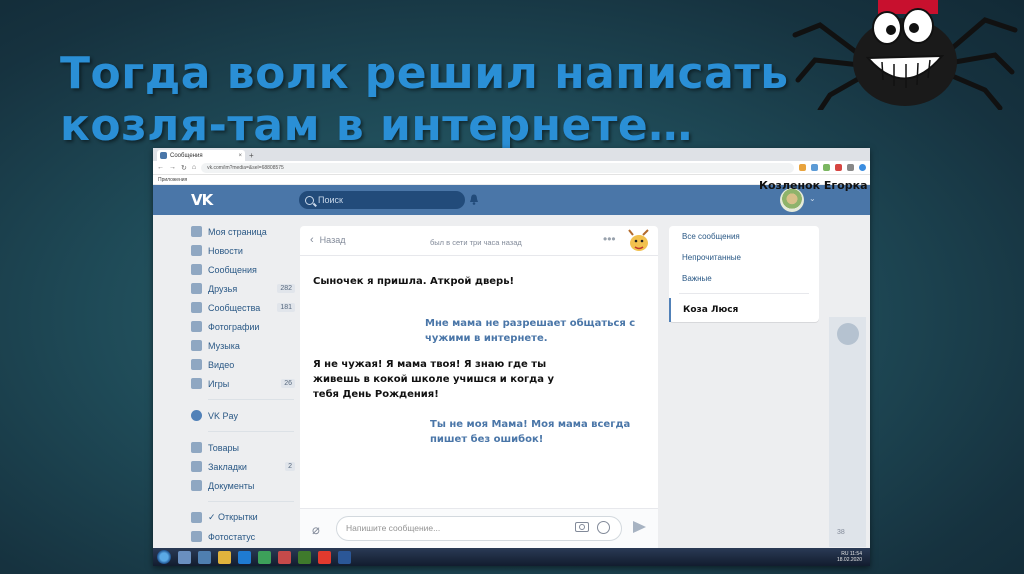 The width and height of the screenshot is (1024, 574). Describe the element at coordinates (603, 527) in the screenshot. I see `emoji-icon` at that location.